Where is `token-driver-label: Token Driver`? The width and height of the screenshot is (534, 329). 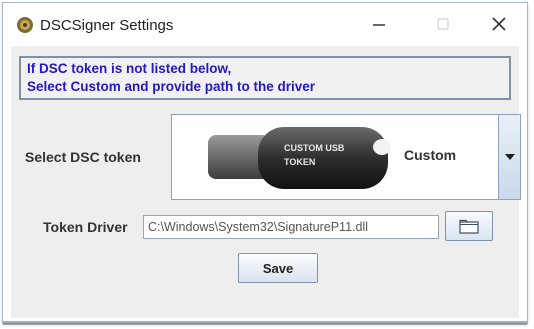 token-driver-label: Token Driver is located at coordinates (85, 227).